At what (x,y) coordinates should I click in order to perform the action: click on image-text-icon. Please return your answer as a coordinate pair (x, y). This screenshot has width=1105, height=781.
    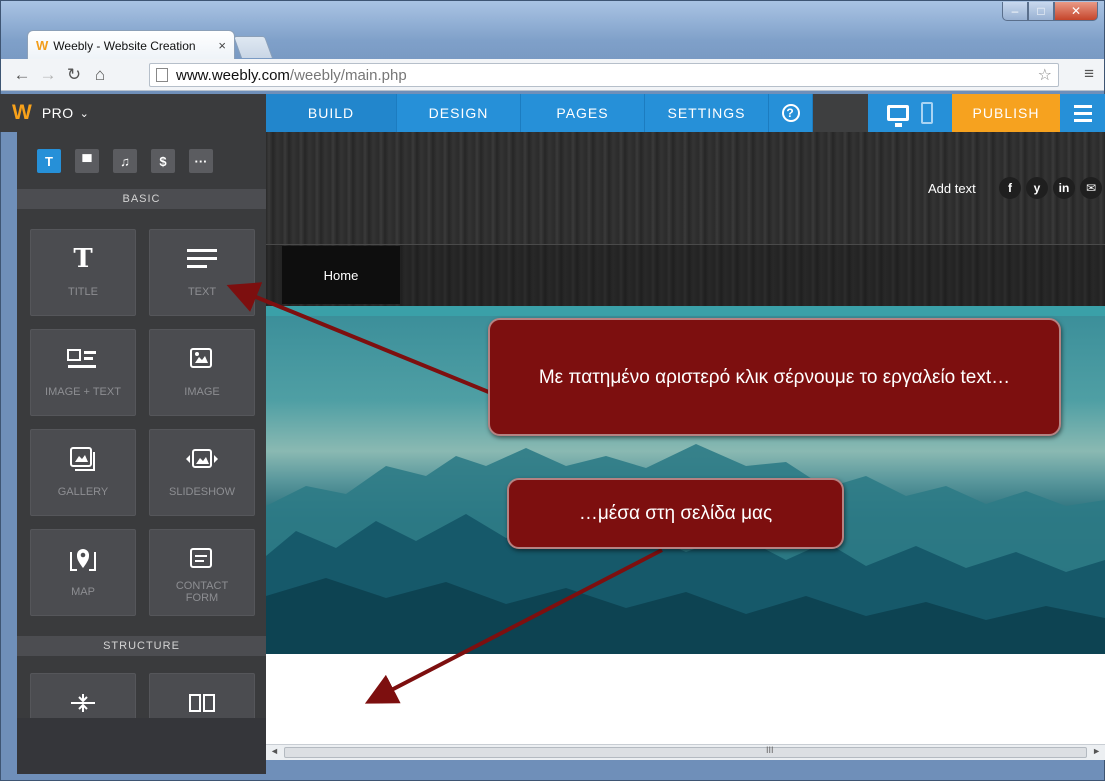
    Looking at the image, I should click on (83, 359).